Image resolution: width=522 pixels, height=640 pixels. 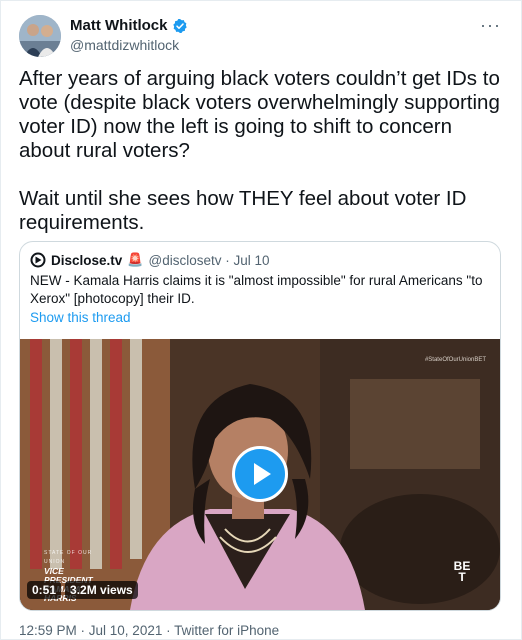 What do you see at coordinates (455, 360) in the screenshot?
I see `video-watermark: #StateOfOurUnionBET` at bounding box center [455, 360].